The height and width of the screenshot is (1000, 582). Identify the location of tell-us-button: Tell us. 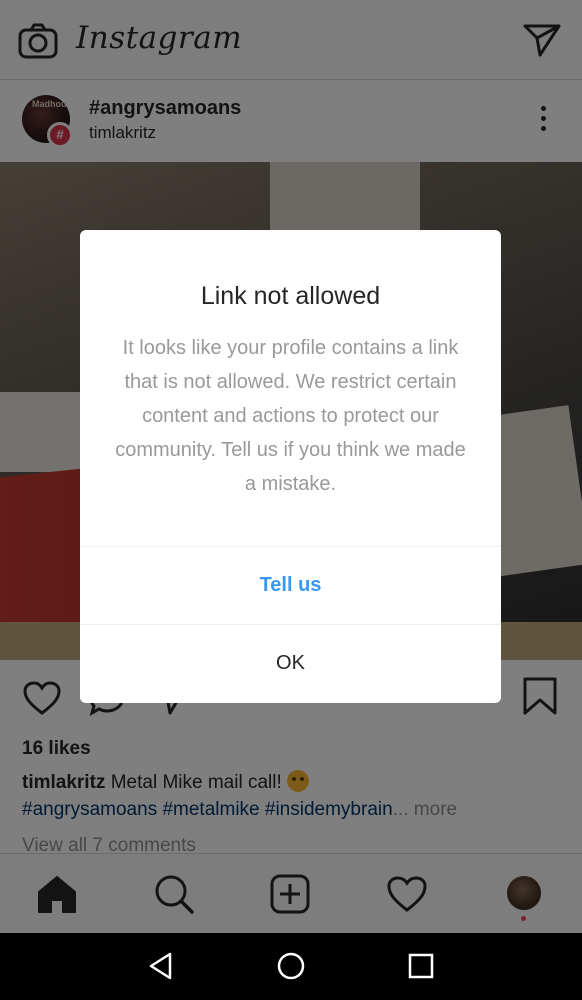
(290, 585).